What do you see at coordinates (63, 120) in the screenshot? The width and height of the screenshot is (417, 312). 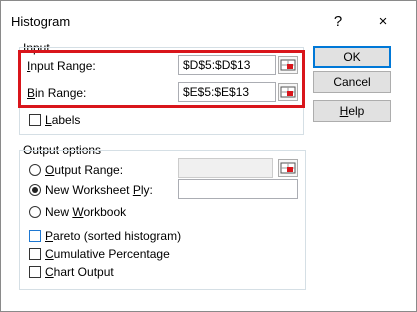 I see `labels-checkbox-label: Labels` at bounding box center [63, 120].